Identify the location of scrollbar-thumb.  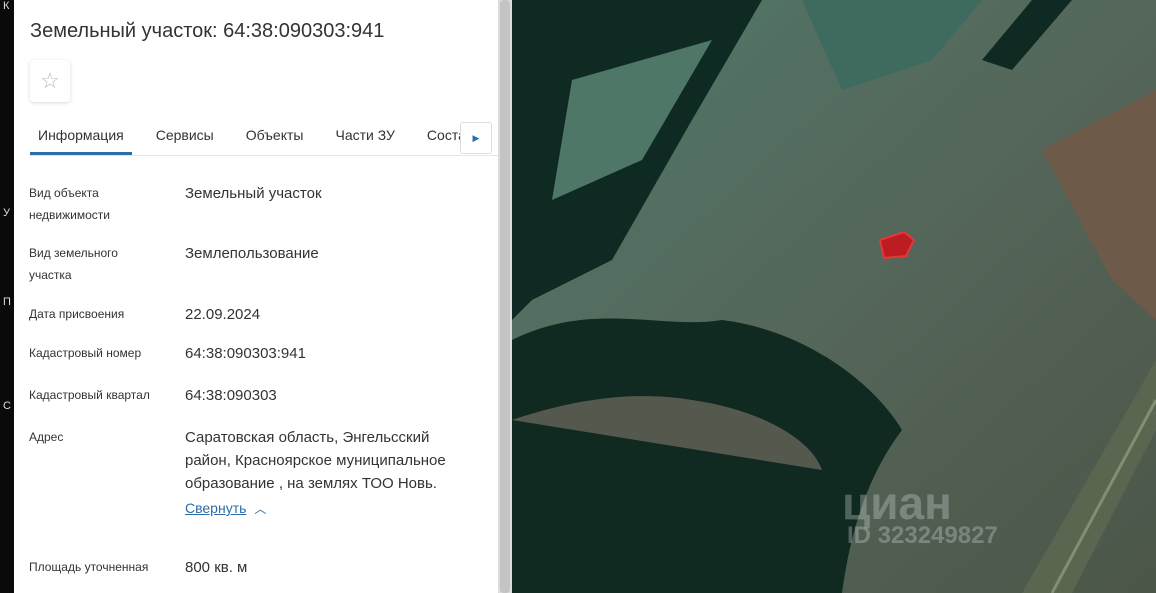
(505, 296).